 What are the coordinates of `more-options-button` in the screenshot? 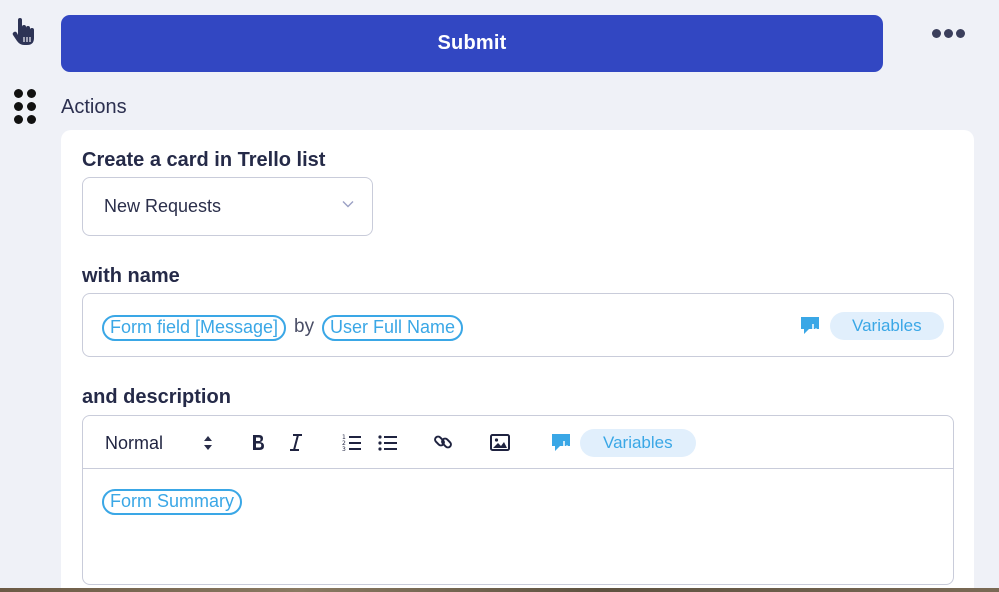 It's located at (948, 33).